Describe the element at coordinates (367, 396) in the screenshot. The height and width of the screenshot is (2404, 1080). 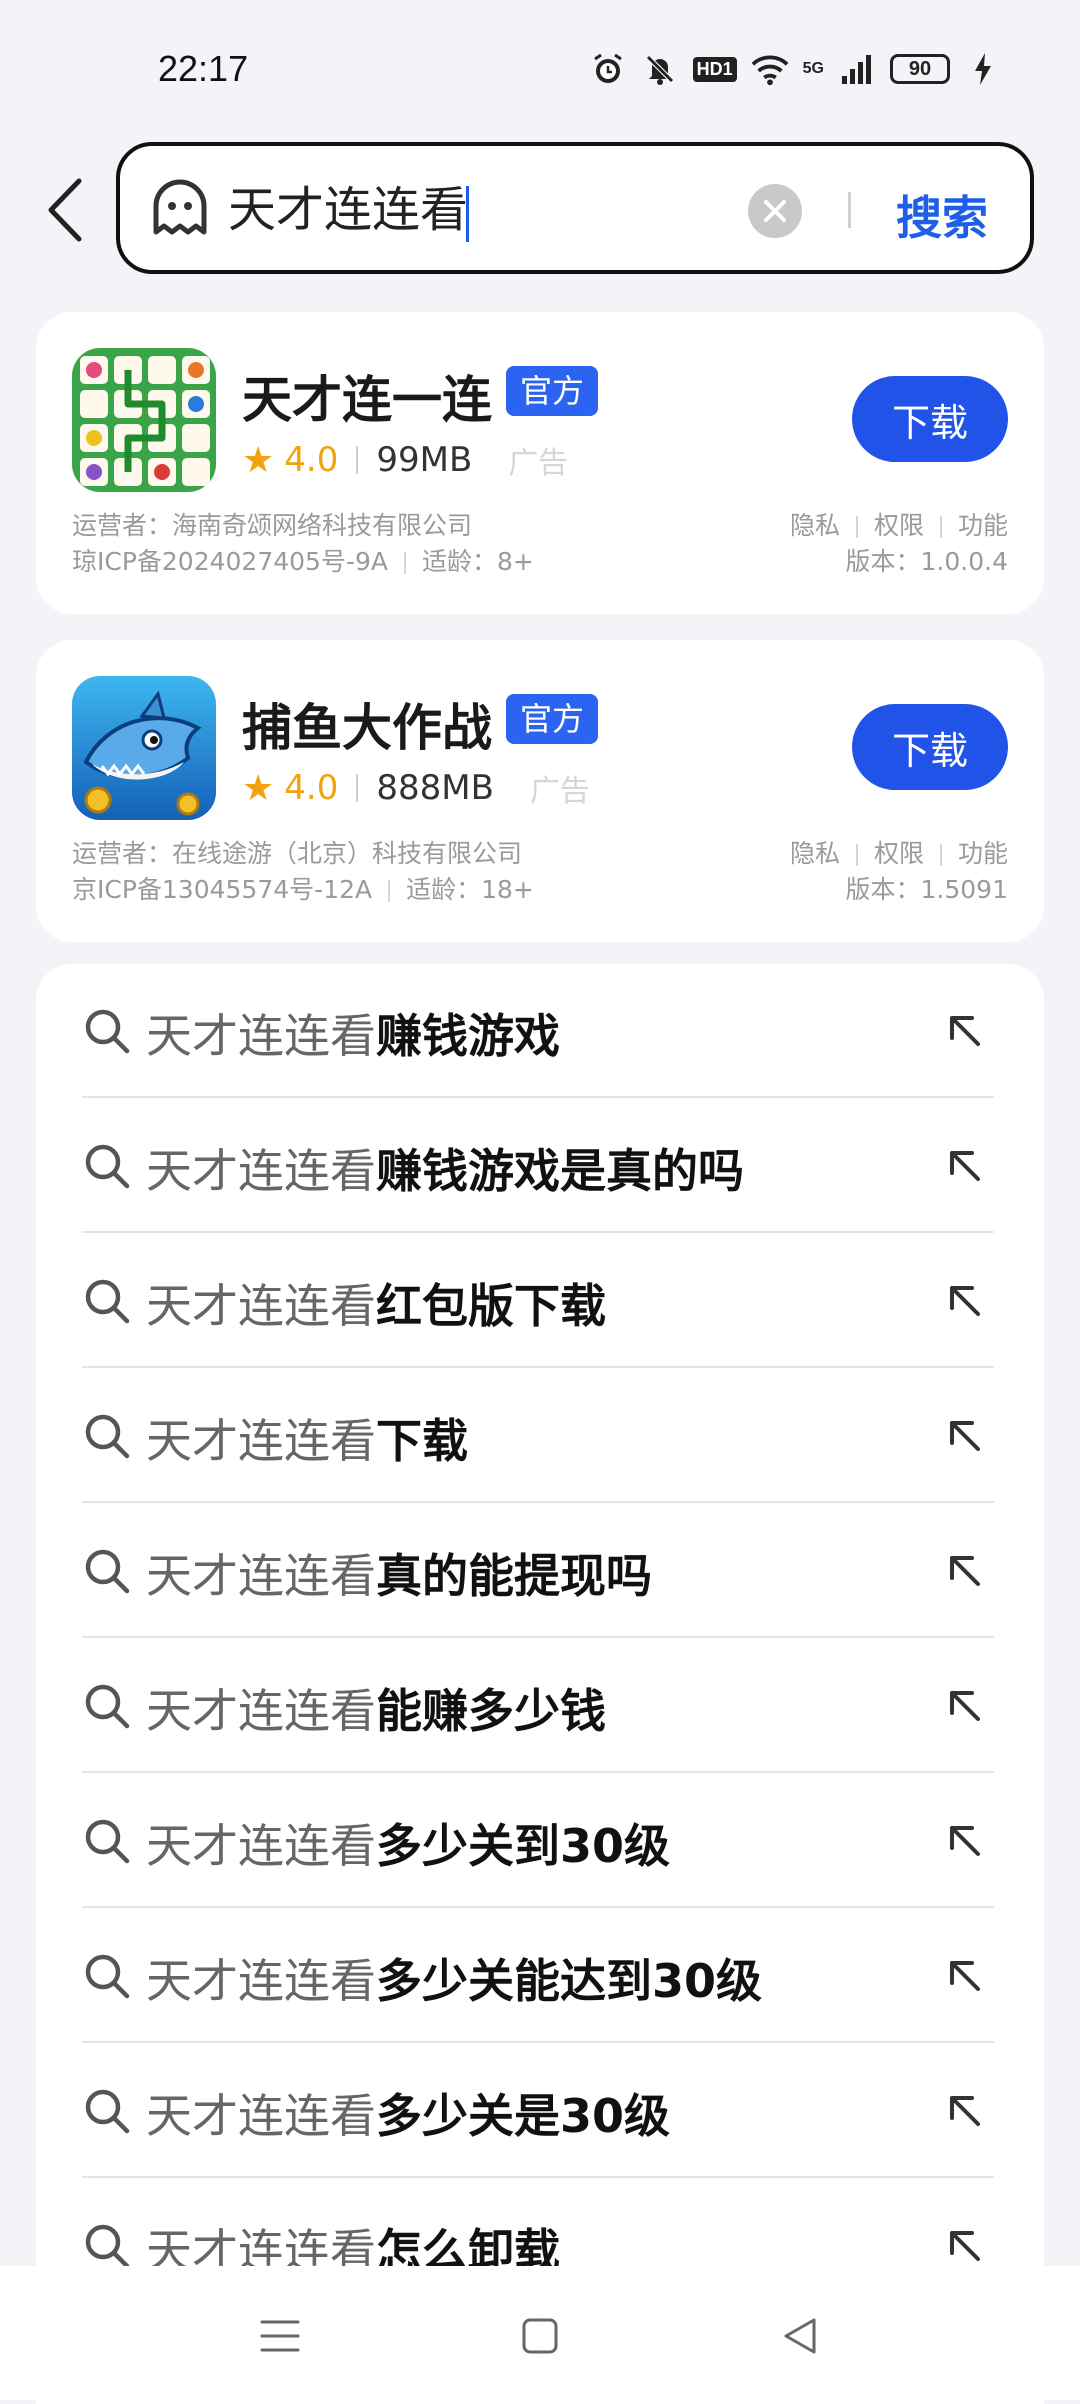
I see `app-name: 天才连一连` at that location.